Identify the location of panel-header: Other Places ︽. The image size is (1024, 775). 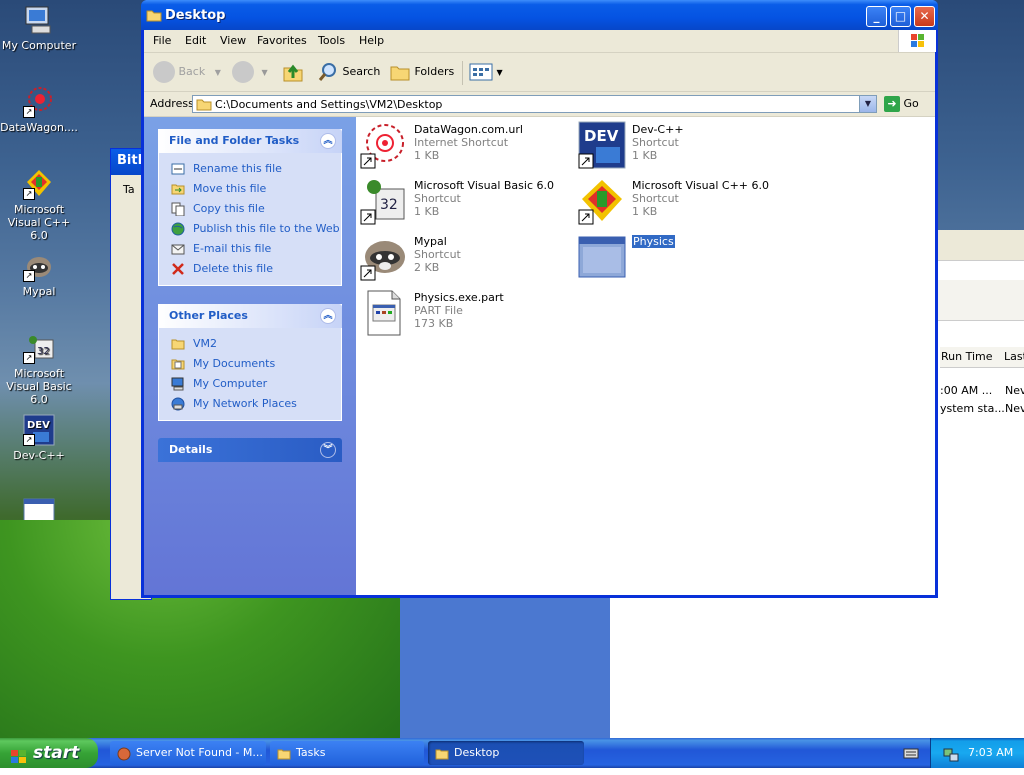
(250, 316).